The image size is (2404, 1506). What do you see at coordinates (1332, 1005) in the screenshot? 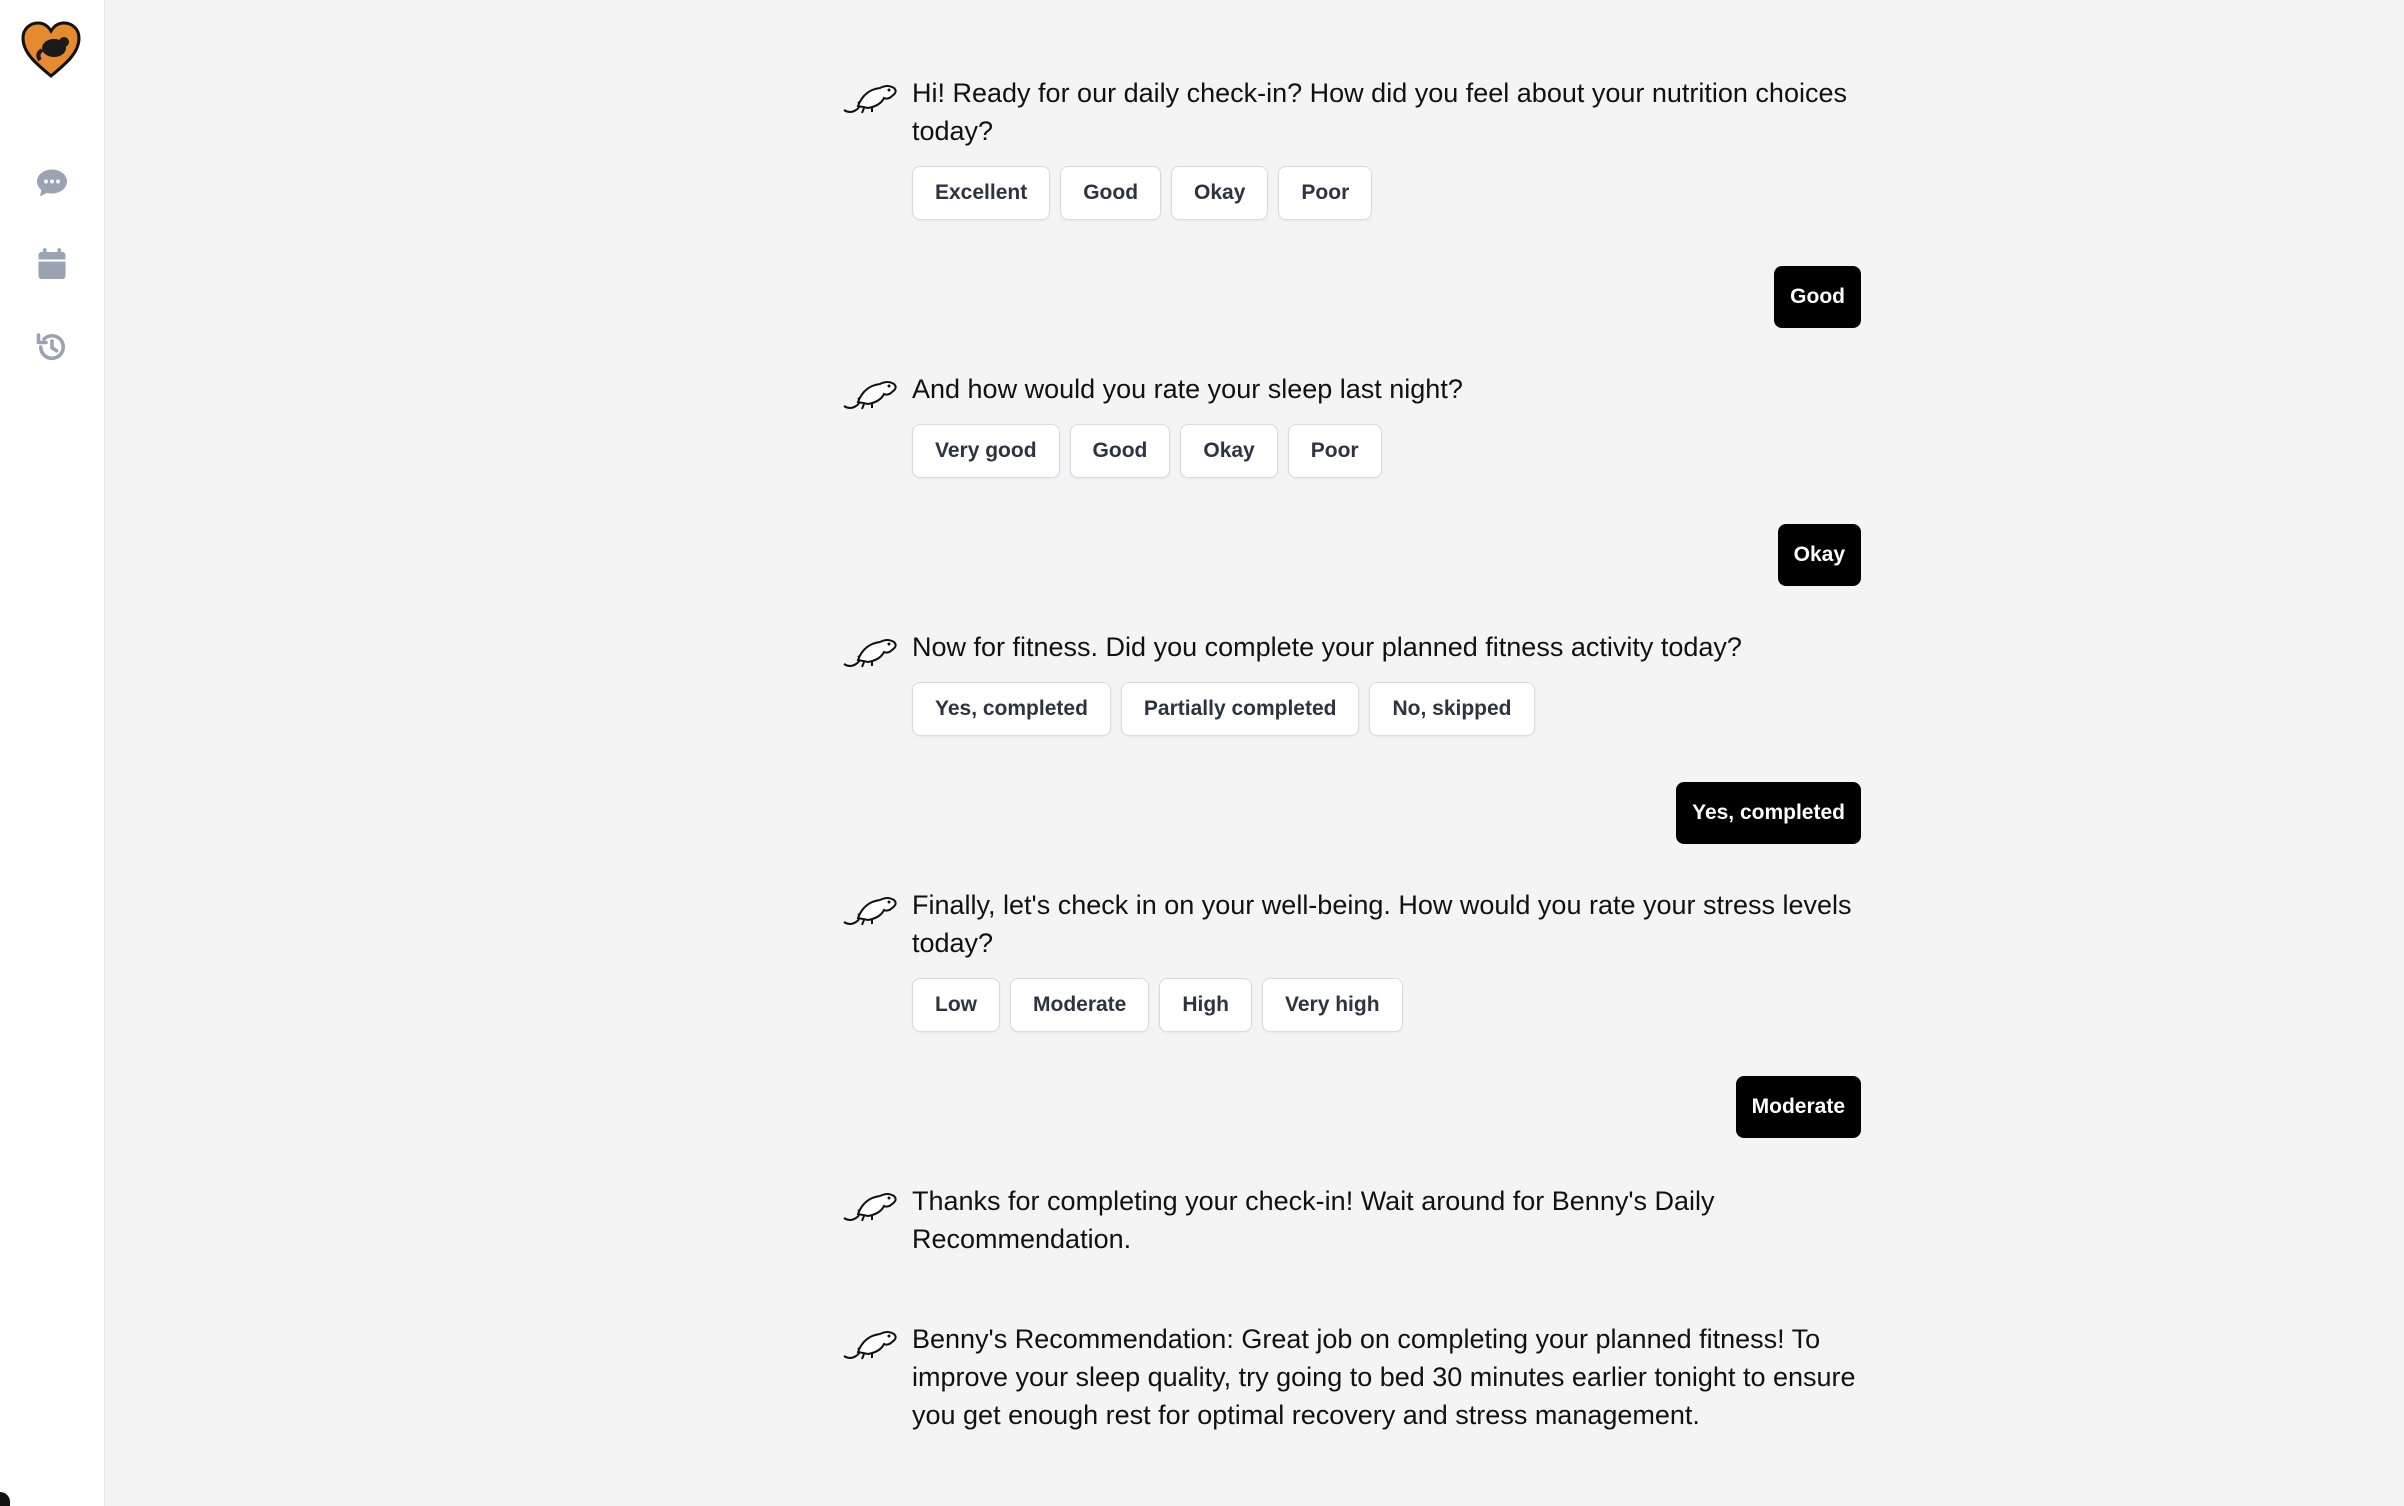
I see `option-very-high: Very high` at bounding box center [1332, 1005].